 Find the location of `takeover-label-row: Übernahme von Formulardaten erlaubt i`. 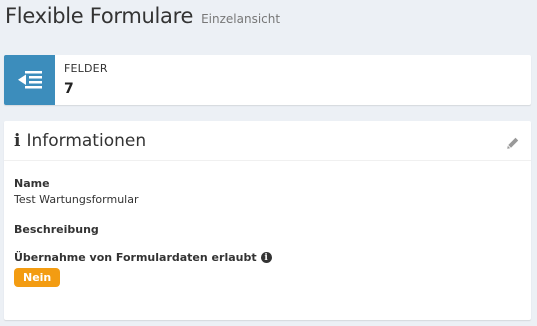

takeover-label-row: Übernahme von Formulardaten erlaubt i is located at coordinates (267, 257).